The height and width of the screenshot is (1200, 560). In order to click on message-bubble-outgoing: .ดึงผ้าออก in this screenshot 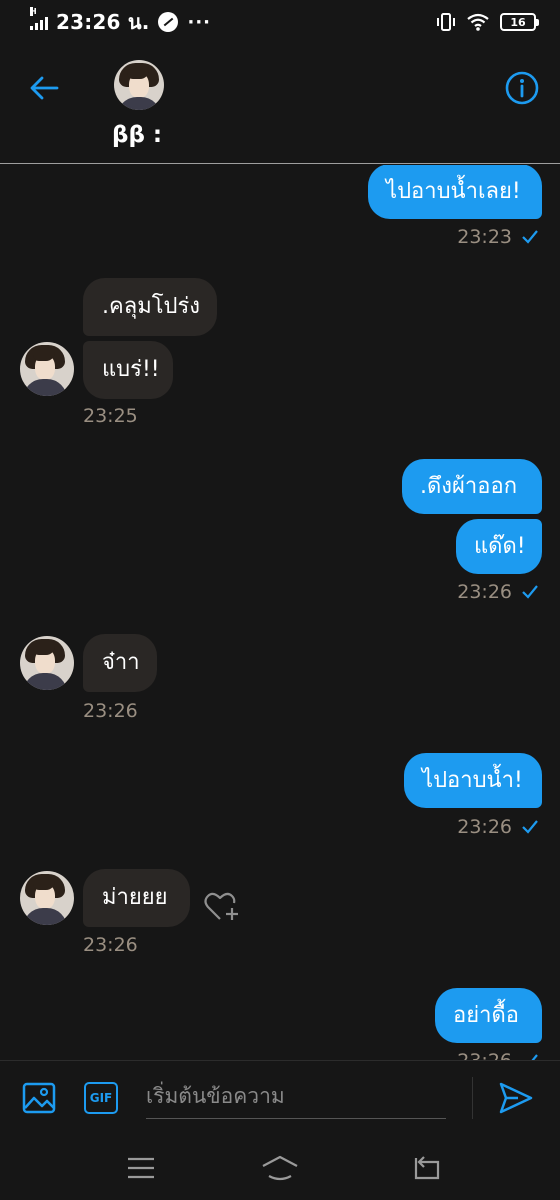, I will do `click(472, 486)`.